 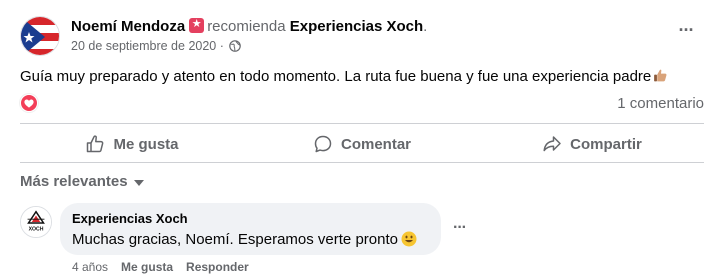 I want to click on comment-meta: 4 años Me gusta Responder, so click(x=160, y=267).